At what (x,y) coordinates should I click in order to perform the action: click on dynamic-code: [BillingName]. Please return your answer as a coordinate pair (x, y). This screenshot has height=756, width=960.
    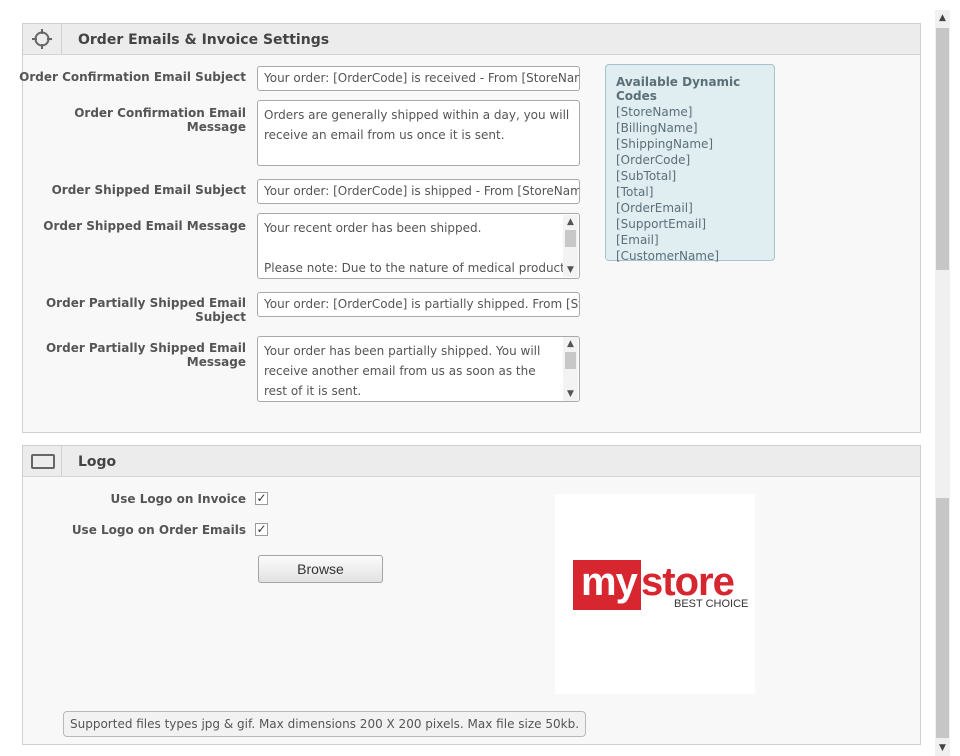
    Looking at the image, I should click on (657, 128).